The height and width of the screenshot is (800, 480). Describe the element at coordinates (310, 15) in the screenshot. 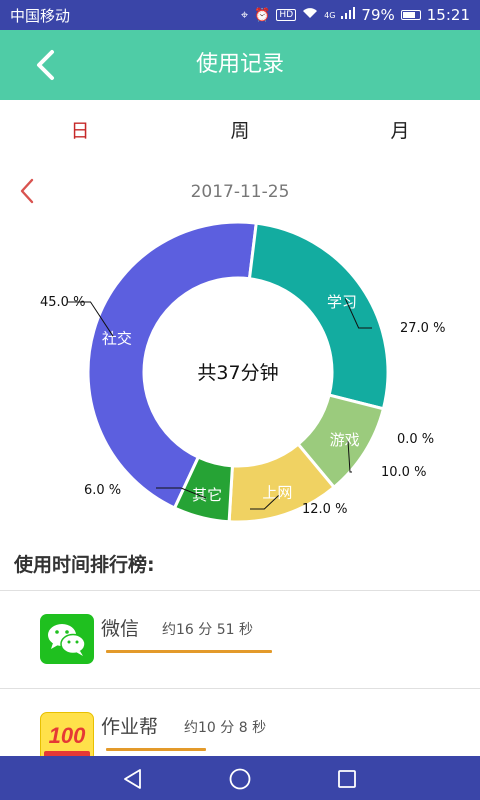

I see `wifi-icon` at that location.